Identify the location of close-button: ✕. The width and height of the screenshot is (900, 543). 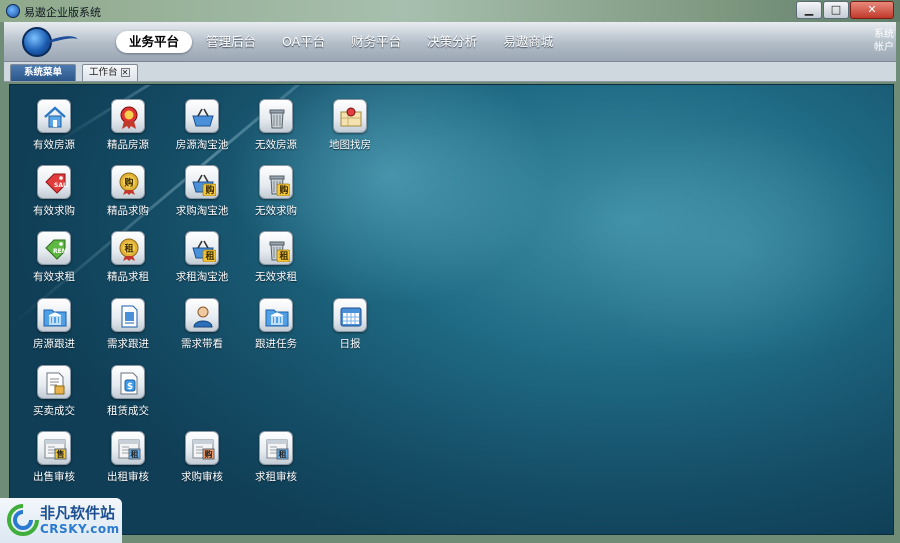
(872, 10).